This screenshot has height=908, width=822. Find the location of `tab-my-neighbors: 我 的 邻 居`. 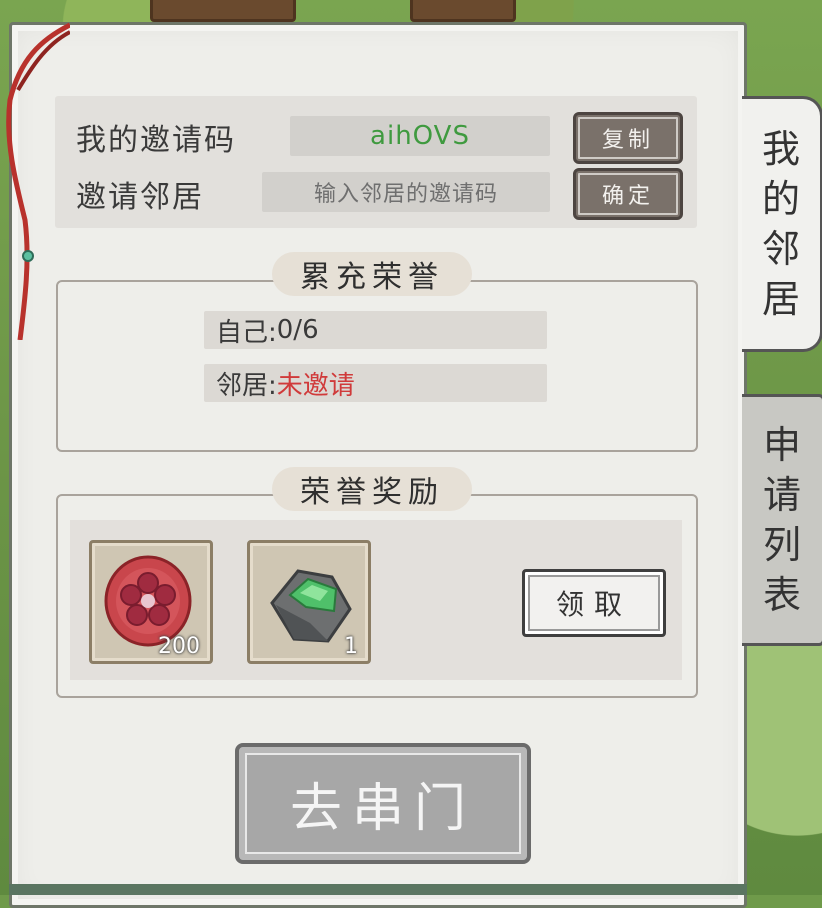

tab-my-neighbors: 我 的 邻 居 is located at coordinates (782, 224).